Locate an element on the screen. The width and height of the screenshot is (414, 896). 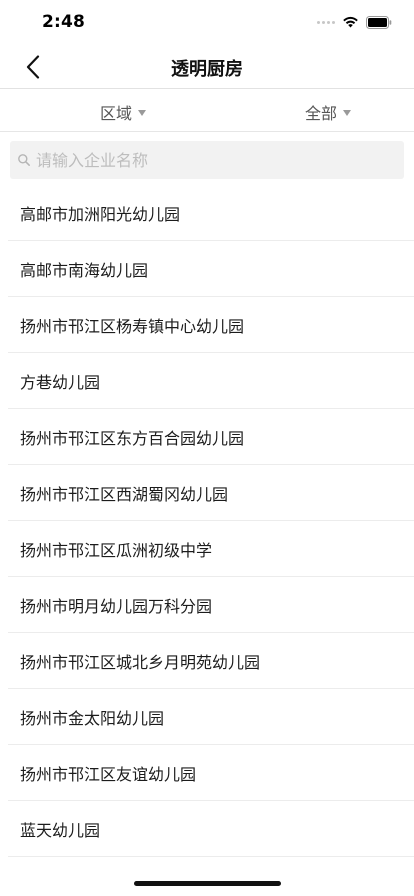
nav-bar: 透明厨房 is located at coordinates (207, 66).